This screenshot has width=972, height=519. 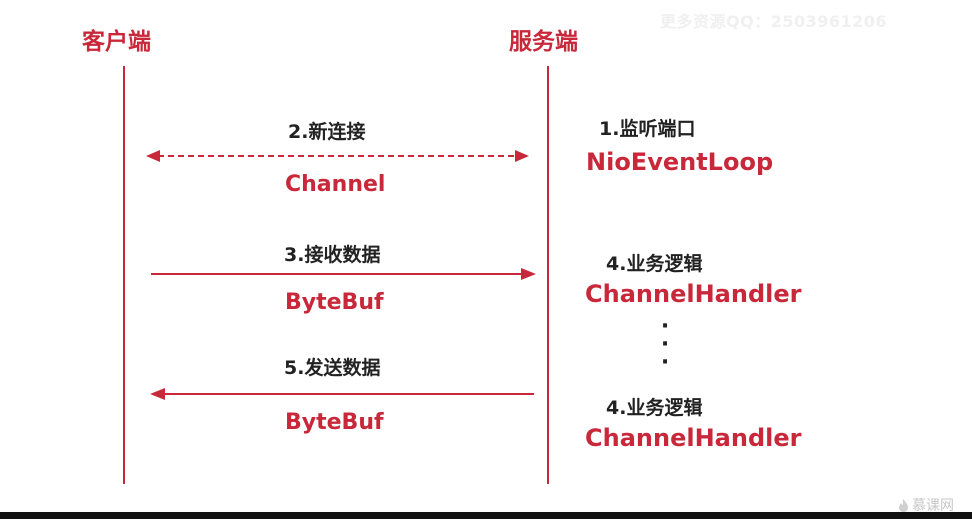 What do you see at coordinates (486, 515) in the screenshot?
I see `bottom-bar` at bounding box center [486, 515].